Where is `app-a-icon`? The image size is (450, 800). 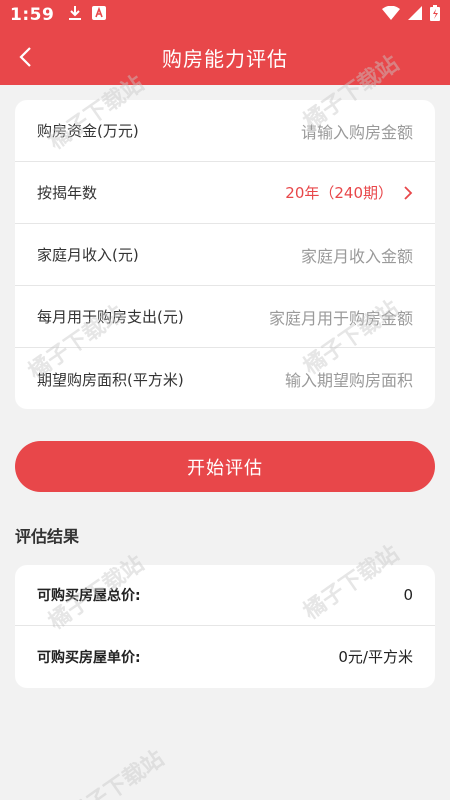 app-a-icon is located at coordinates (99, 15).